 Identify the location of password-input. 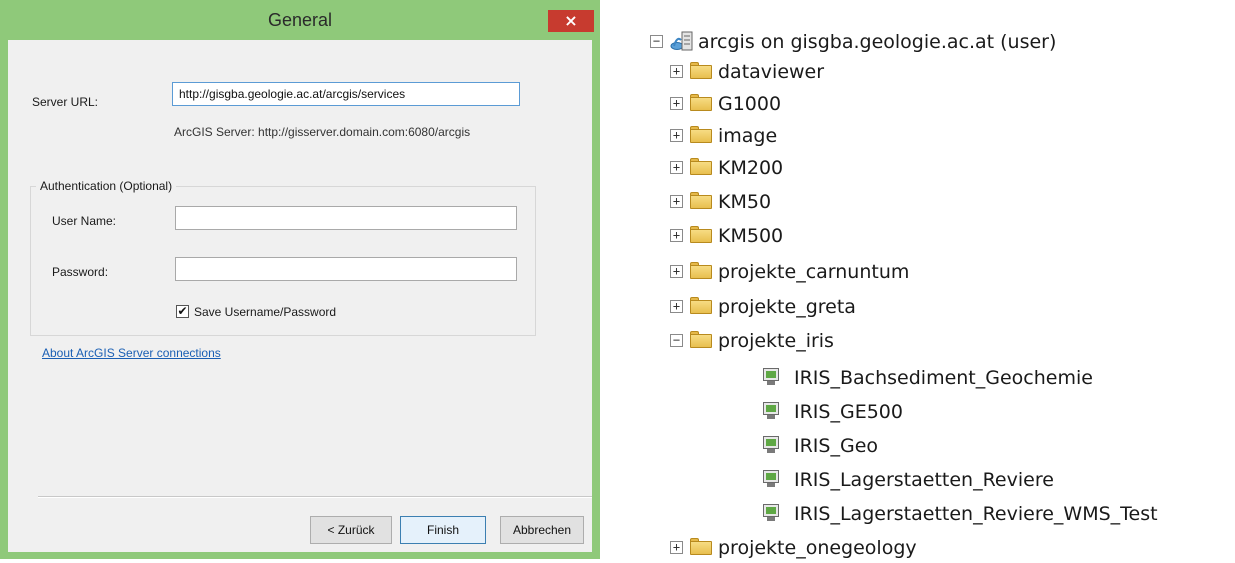
(346, 269).